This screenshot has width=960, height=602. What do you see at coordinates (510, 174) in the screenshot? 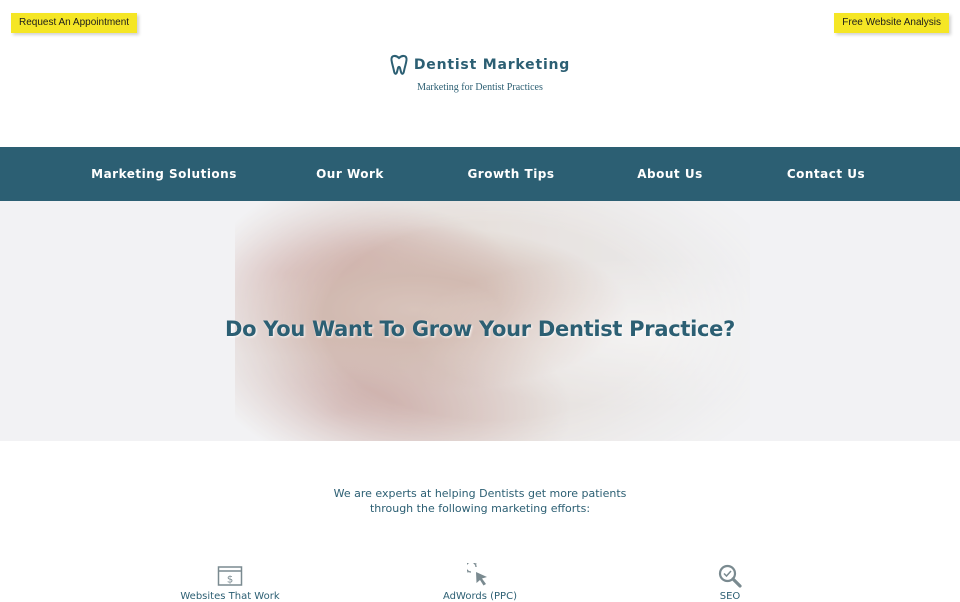
I see `nav-item-growth-tips: Growth Tips` at bounding box center [510, 174].